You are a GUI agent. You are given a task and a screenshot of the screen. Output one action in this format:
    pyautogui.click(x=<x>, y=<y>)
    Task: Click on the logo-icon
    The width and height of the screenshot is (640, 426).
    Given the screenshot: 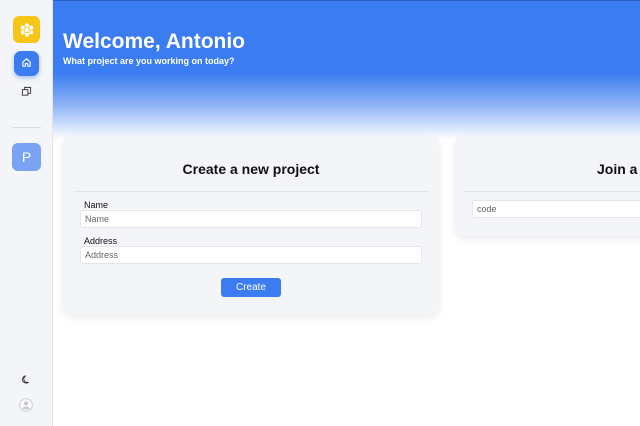 What is the action you would take?
    pyautogui.click(x=26, y=29)
    